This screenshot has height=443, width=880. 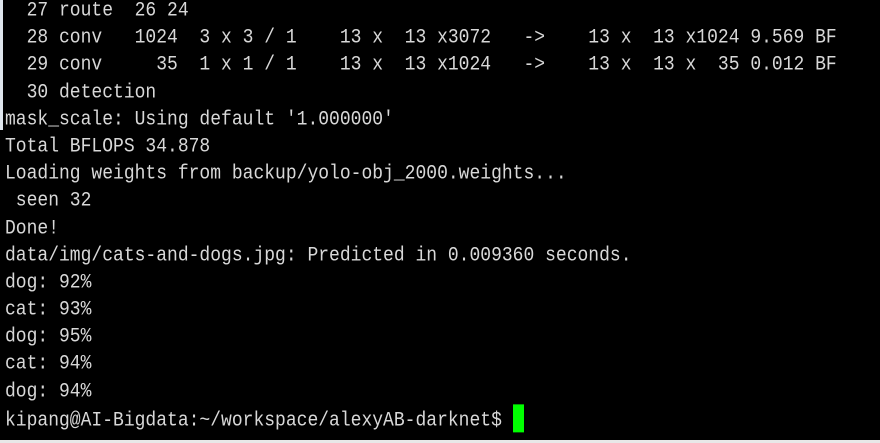 I want to click on output-line: seen 32, so click(x=48, y=201).